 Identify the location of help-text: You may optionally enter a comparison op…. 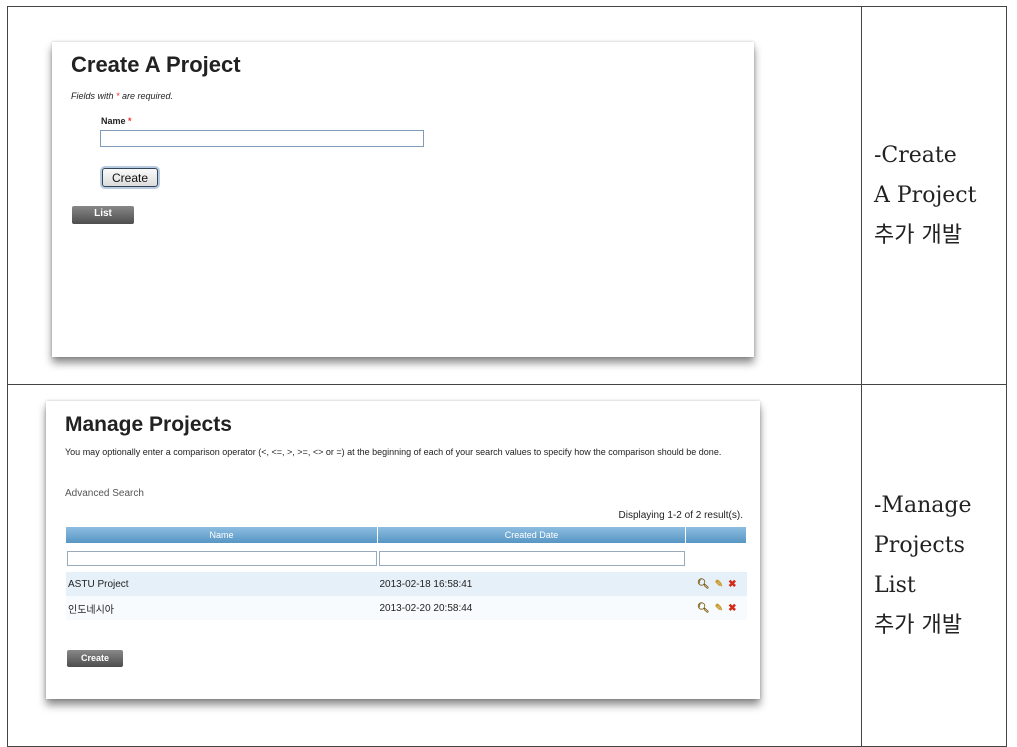
(393, 452).